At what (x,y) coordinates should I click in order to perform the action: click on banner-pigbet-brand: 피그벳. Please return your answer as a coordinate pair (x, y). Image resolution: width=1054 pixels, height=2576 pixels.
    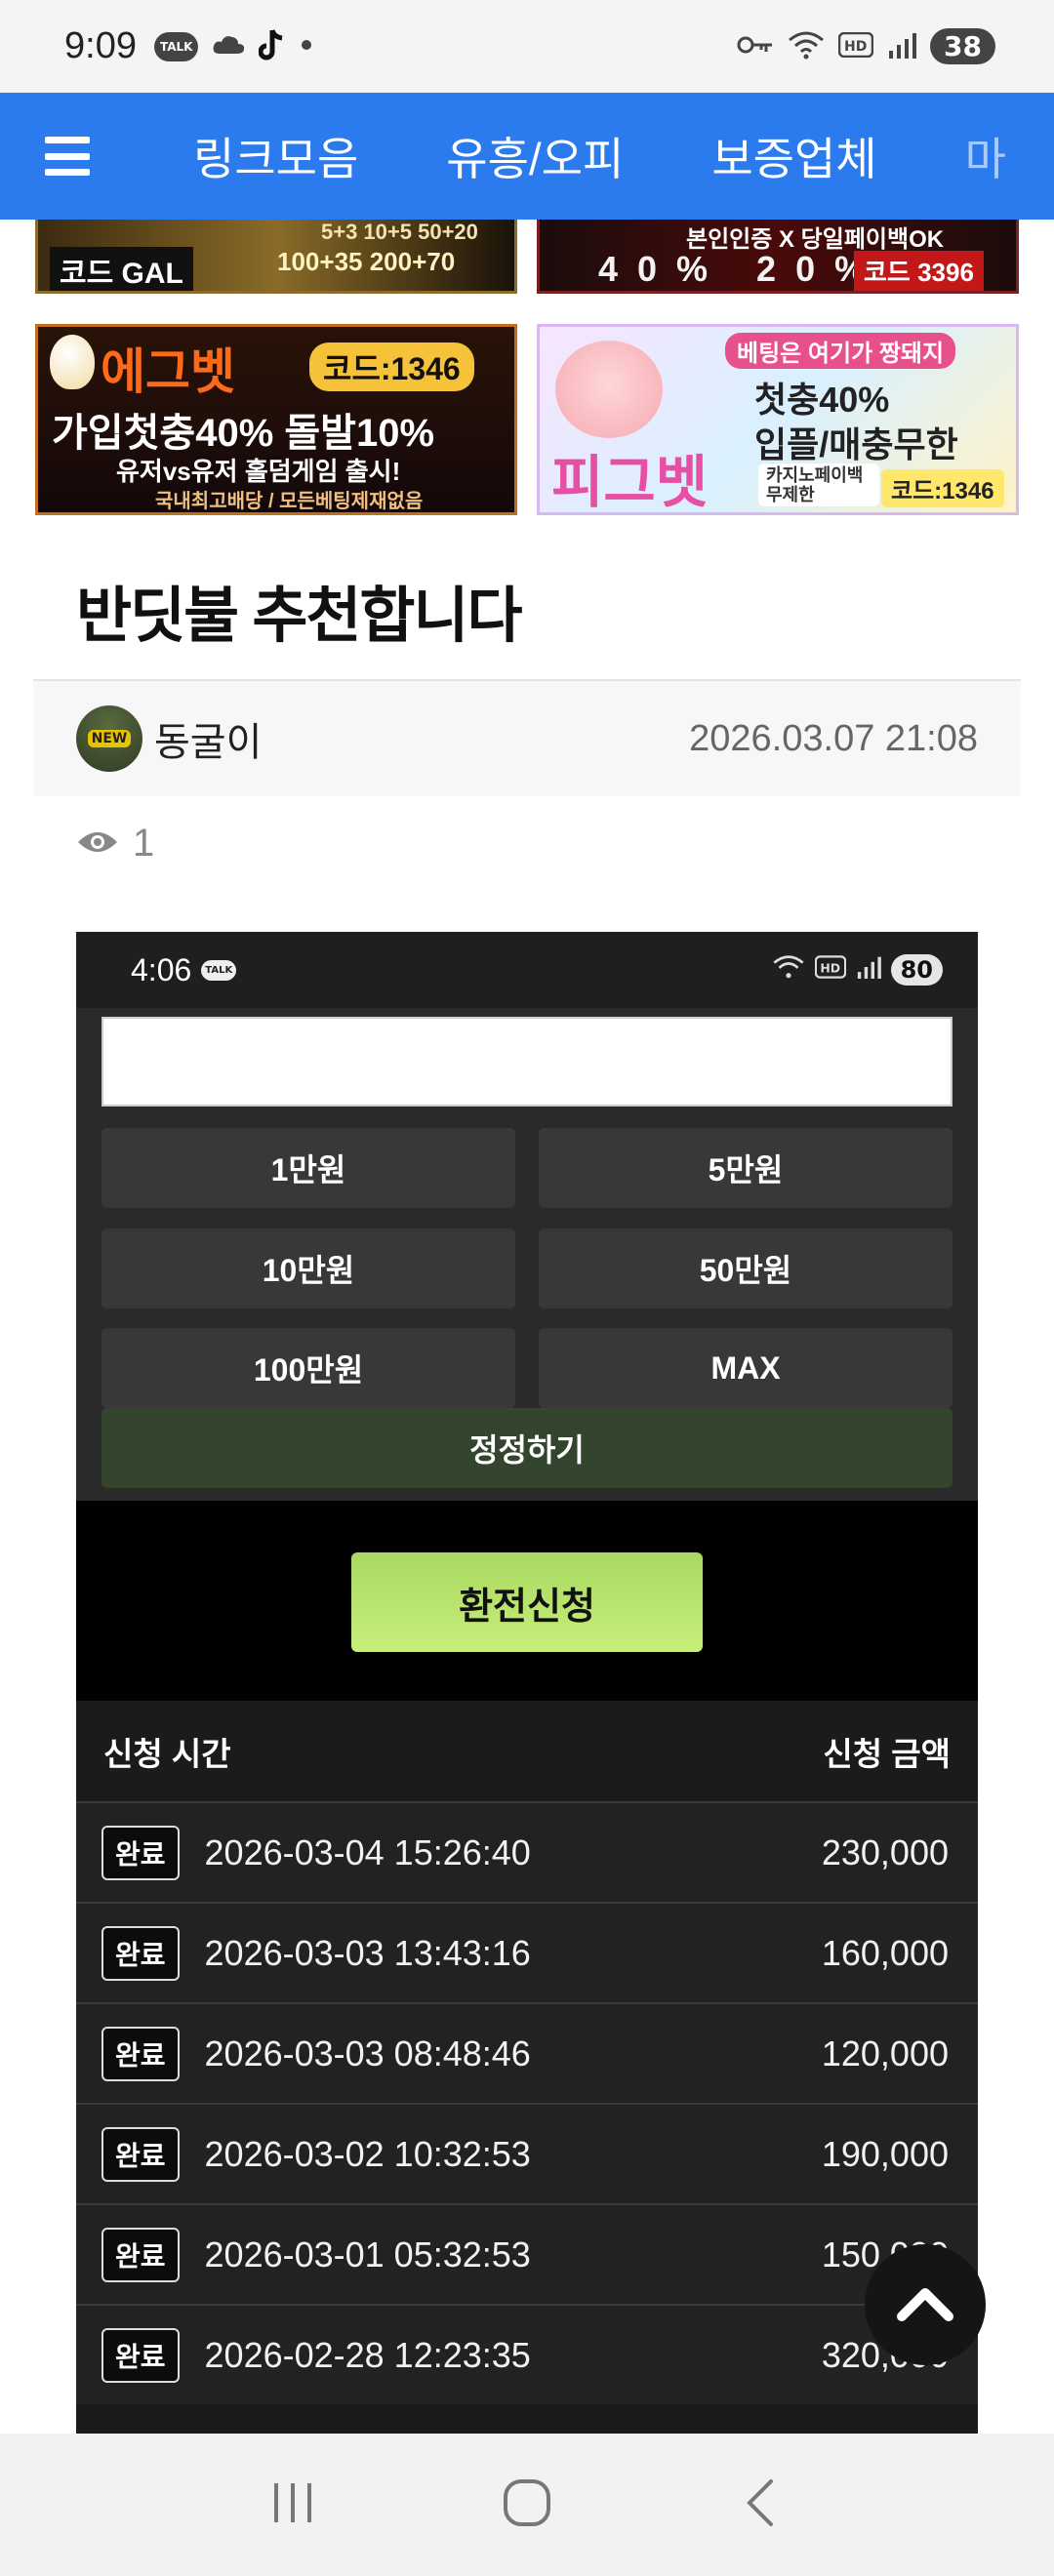
    Looking at the image, I should click on (630, 482).